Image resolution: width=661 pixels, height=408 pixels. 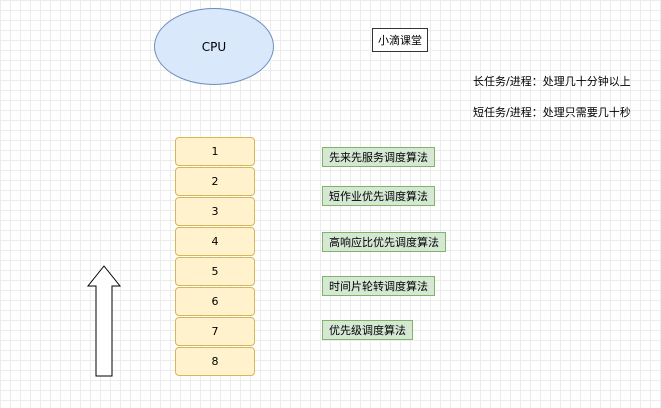 What do you see at coordinates (367, 330) in the screenshot?
I see `algorithm-priority: 优先级调度算法` at bounding box center [367, 330].